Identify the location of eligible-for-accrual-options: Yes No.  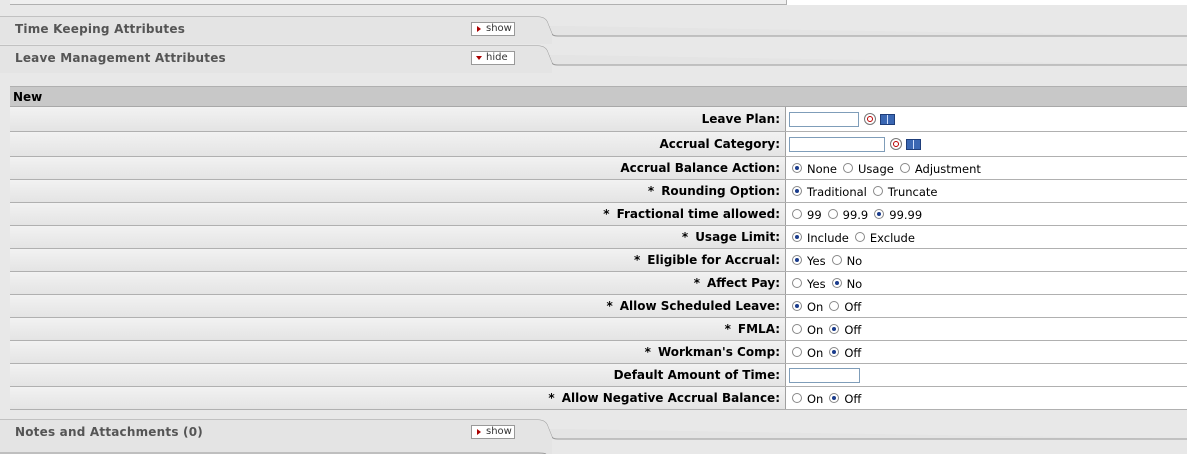
(986, 260).